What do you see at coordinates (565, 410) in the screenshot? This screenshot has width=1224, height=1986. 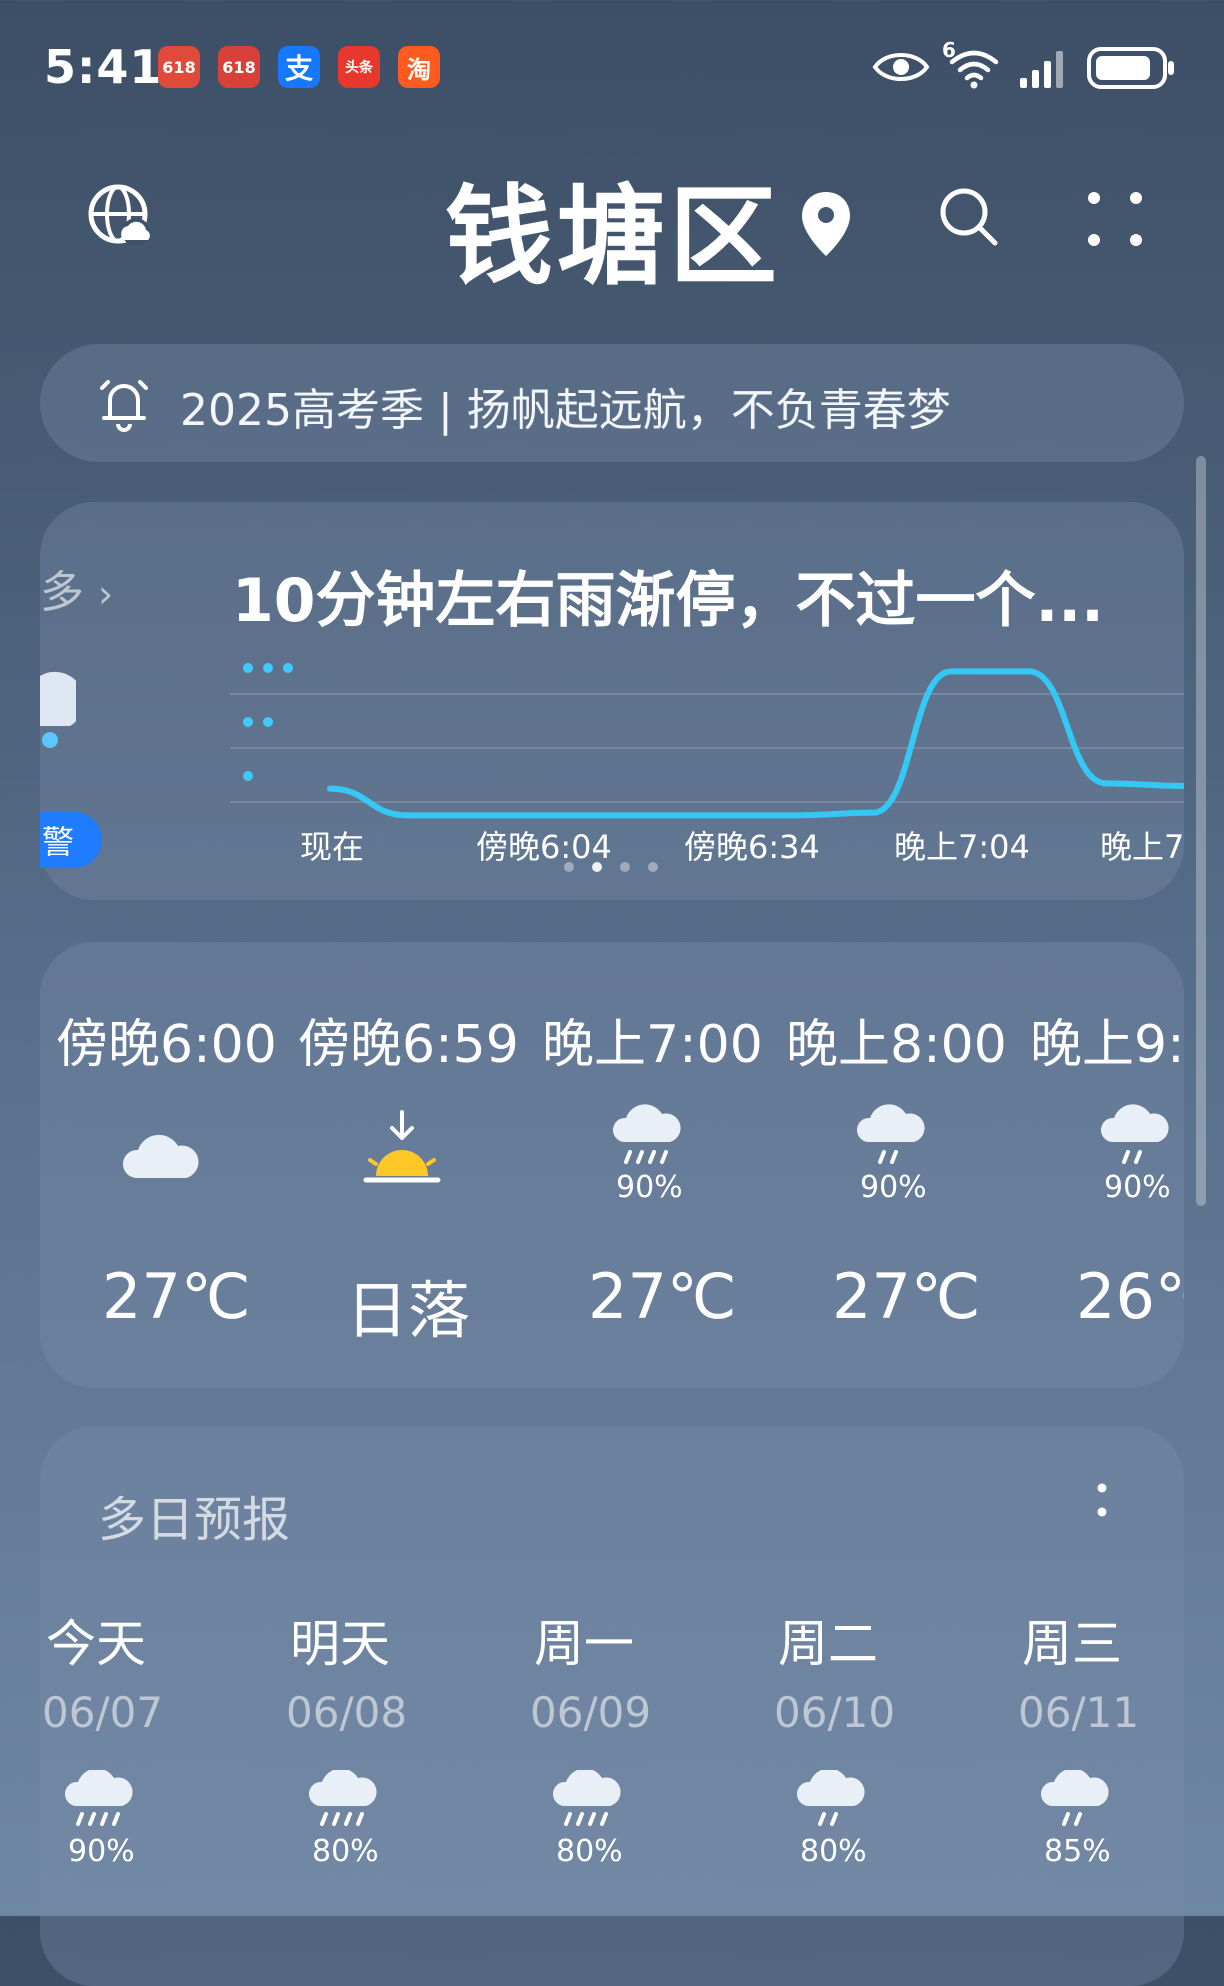 I see `banner-text: 2025高考季 | 扬帆起远航，不负青春梦` at bounding box center [565, 410].